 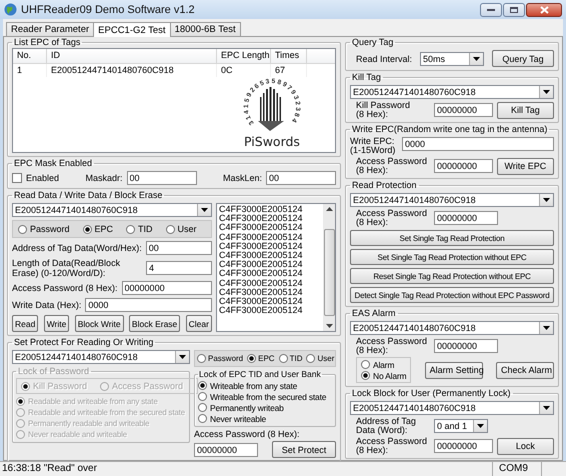 What do you see at coordinates (10, 9) in the screenshot?
I see `globe-icon` at bounding box center [10, 9].